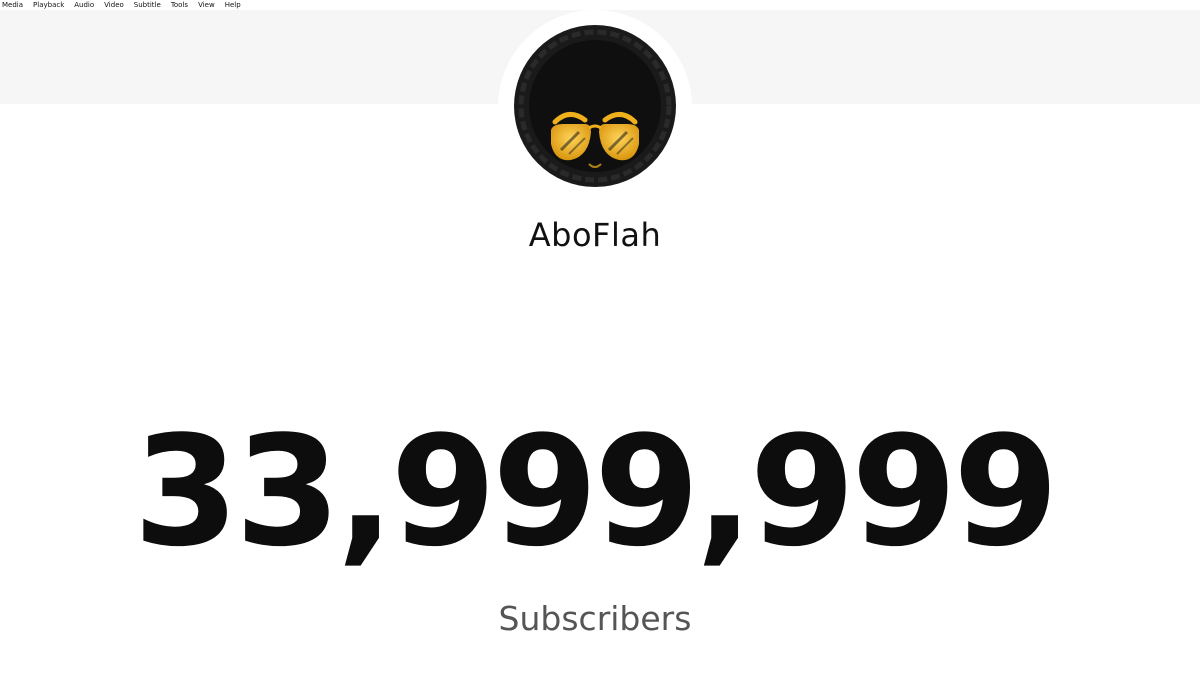 The width and height of the screenshot is (1200, 688). Describe the element at coordinates (595, 106) in the screenshot. I see `afro-sunglasses-avatar-icon` at that location.